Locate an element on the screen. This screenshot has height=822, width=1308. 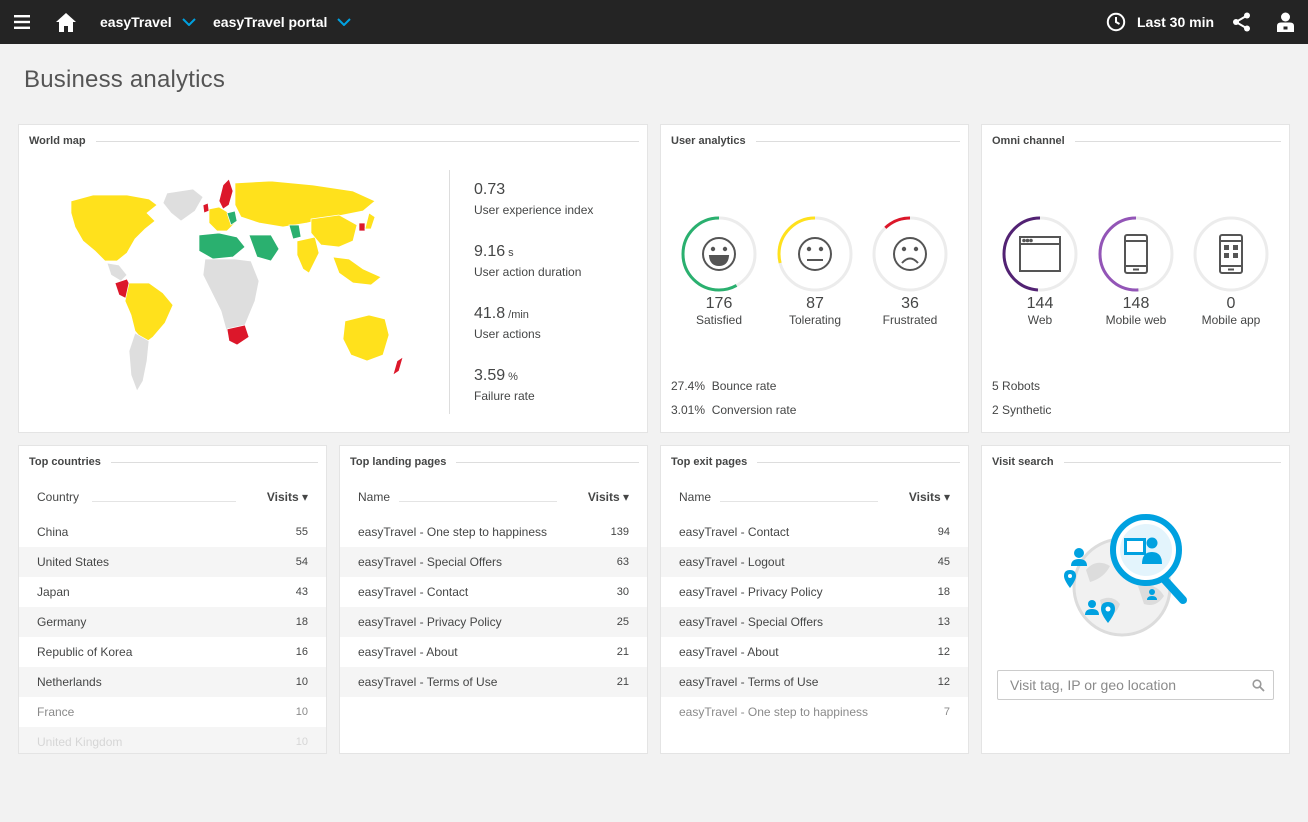
table-row: easyTravel - Privacy Policy 25 is located at coordinates (493, 622).